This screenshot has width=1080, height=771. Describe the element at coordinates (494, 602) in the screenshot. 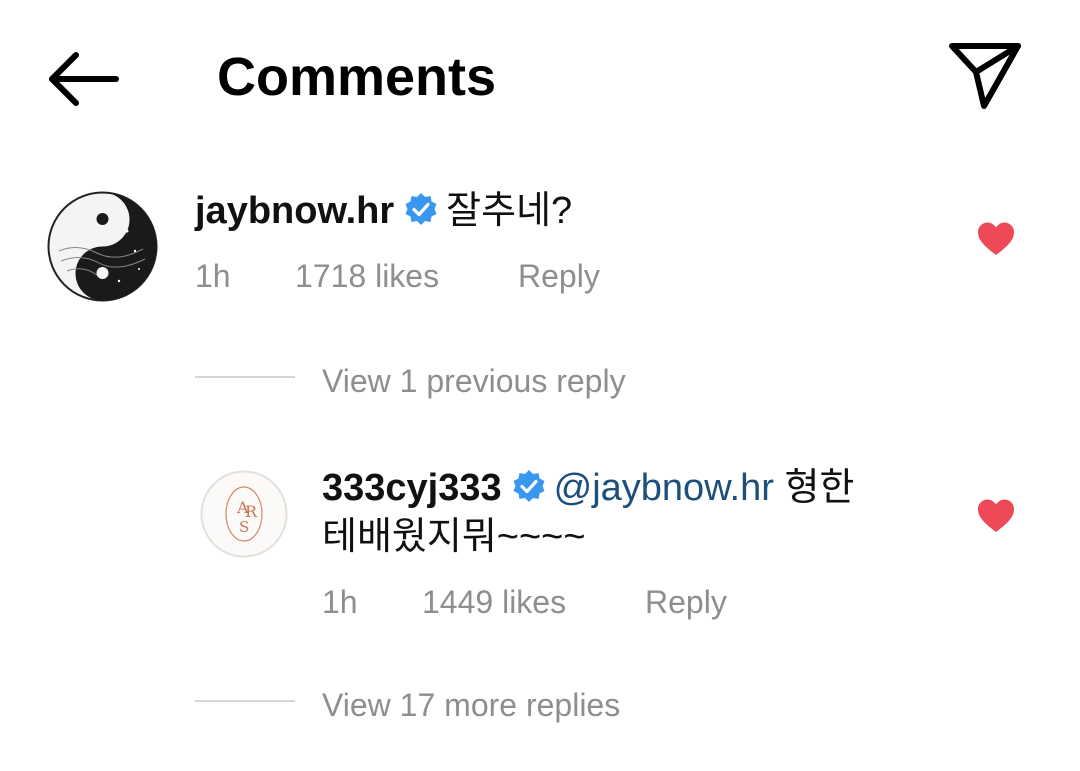

I see `reply-likes: 1449 likes` at that location.